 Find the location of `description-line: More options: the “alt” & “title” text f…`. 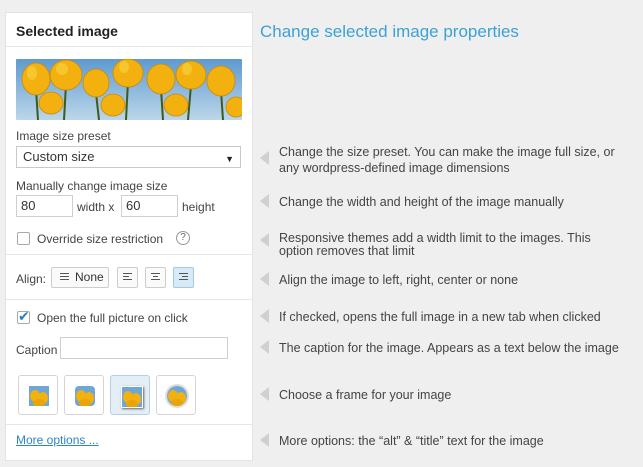

description-line: More options: the “alt” & “title” text f… is located at coordinates (411, 441).